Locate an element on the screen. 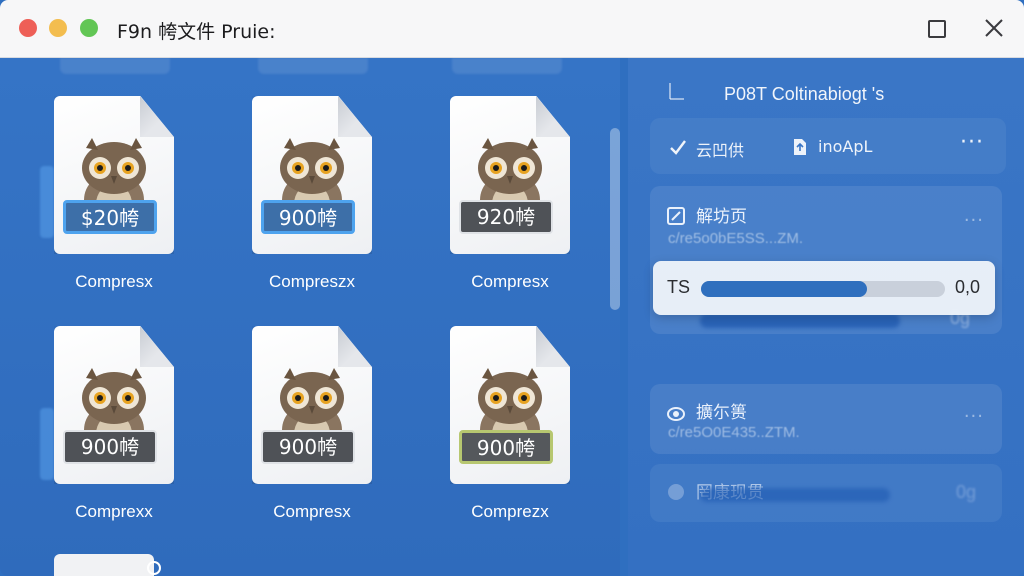  file-item: 900㡁 Comprexx is located at coordinates (123, 431).